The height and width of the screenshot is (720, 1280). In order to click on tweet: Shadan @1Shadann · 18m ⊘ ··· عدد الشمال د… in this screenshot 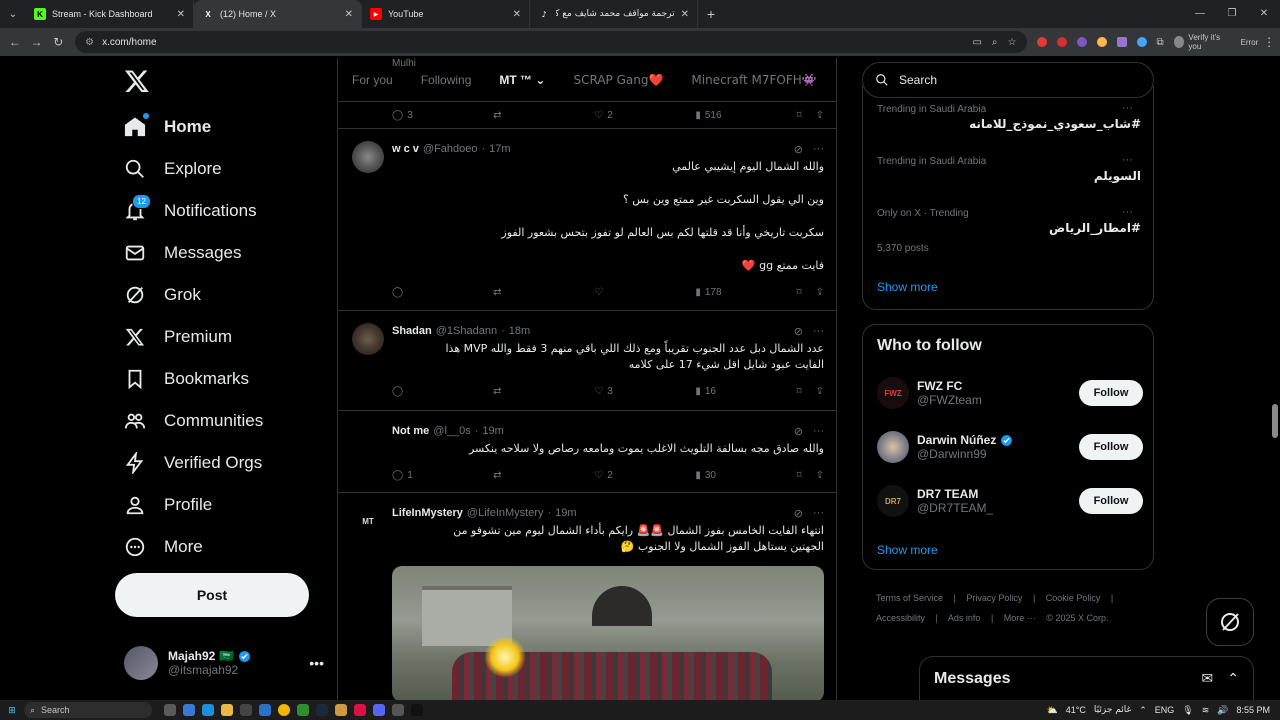, I will do `click(587, 361)`.